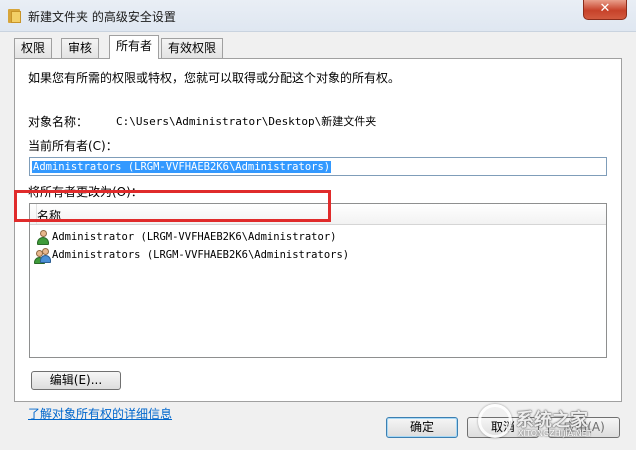  What do you see at coordinates (15, 15) in the screenshot?
I see `folder-icon` at bounding box center [15, 15].